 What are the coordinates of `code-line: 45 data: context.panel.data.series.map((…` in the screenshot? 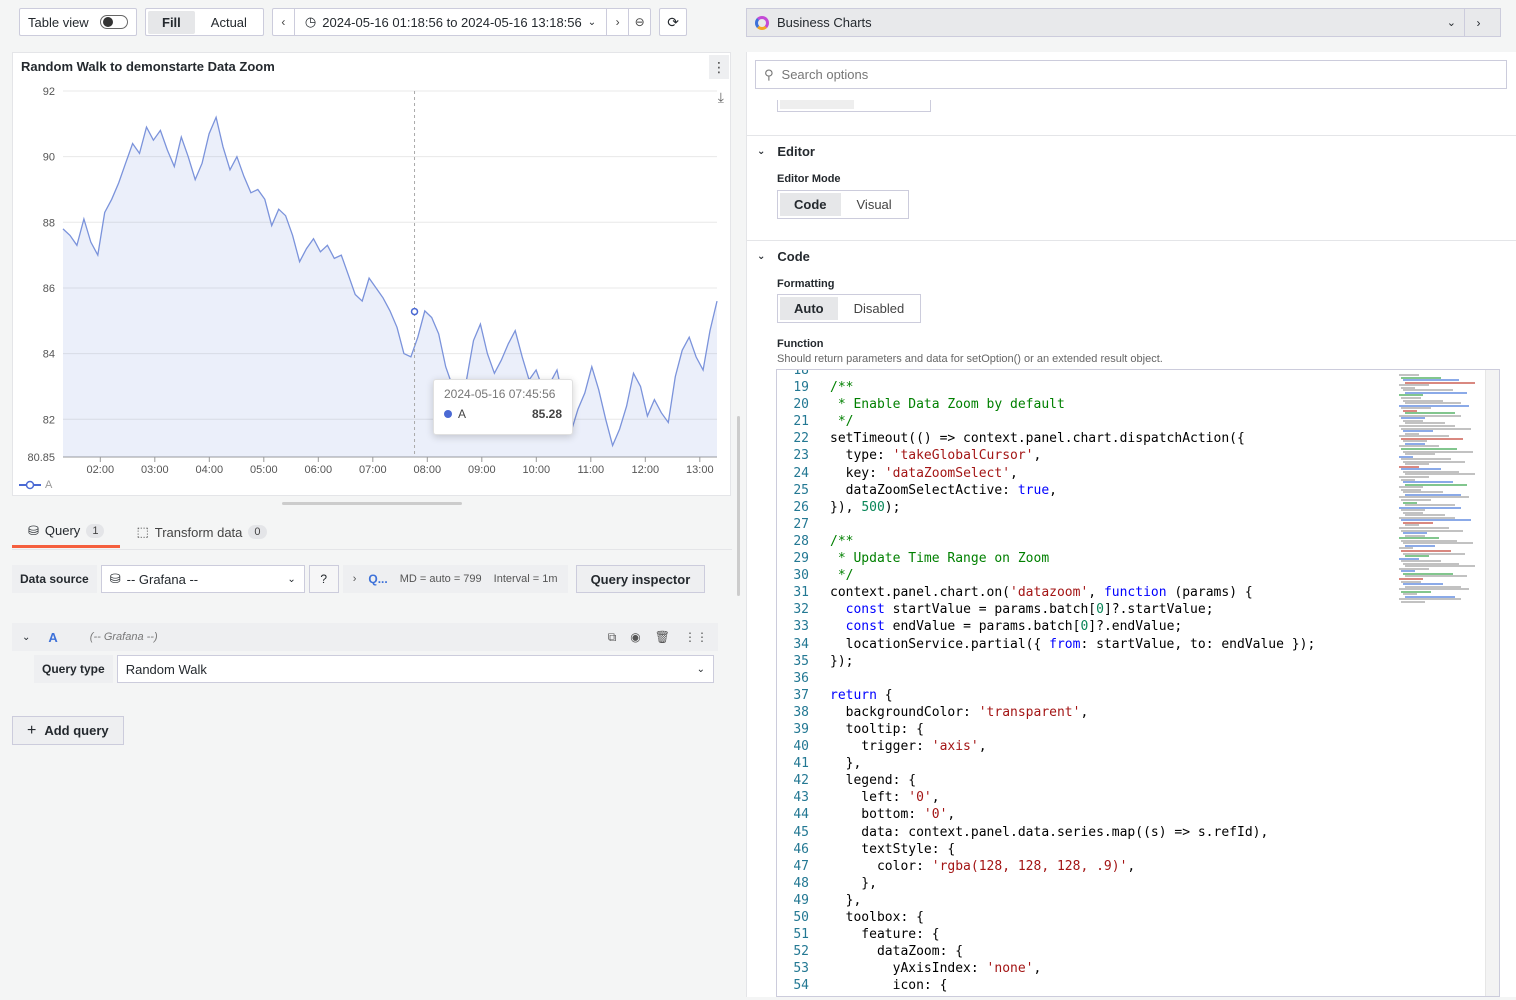 It's located at (1087, 832).